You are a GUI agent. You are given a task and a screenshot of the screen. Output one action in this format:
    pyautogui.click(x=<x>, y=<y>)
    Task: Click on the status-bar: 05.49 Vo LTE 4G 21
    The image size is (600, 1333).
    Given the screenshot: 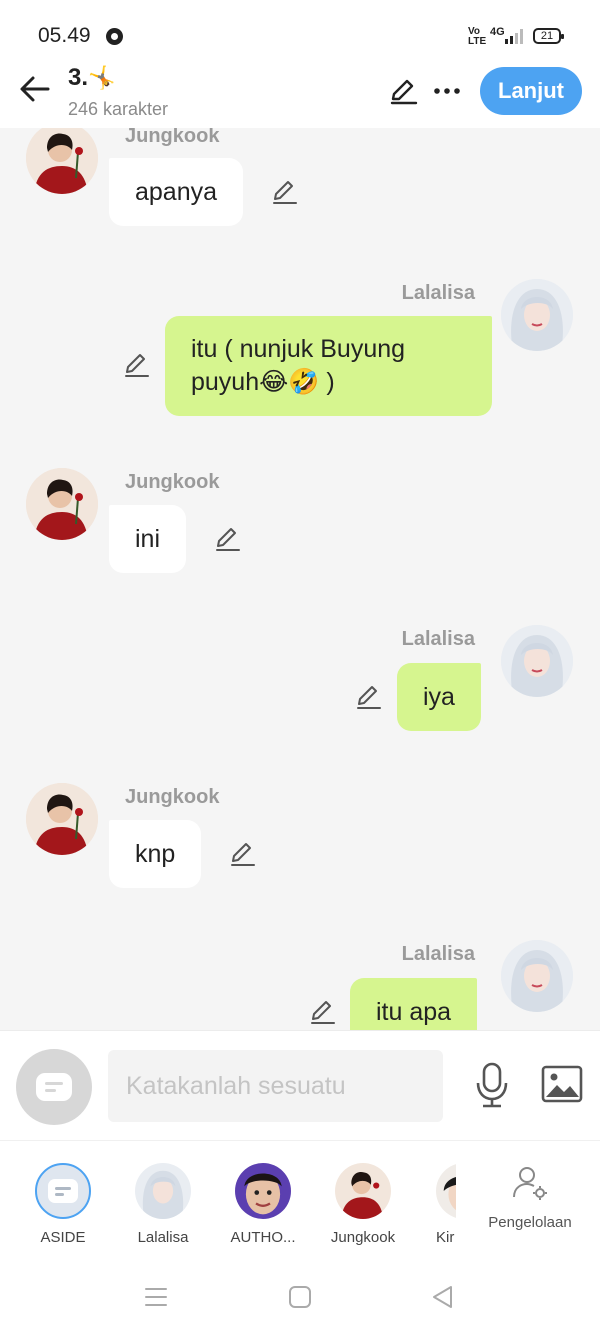 What is the action you would take?
    pyautogui.click(x=300, y=31)
    